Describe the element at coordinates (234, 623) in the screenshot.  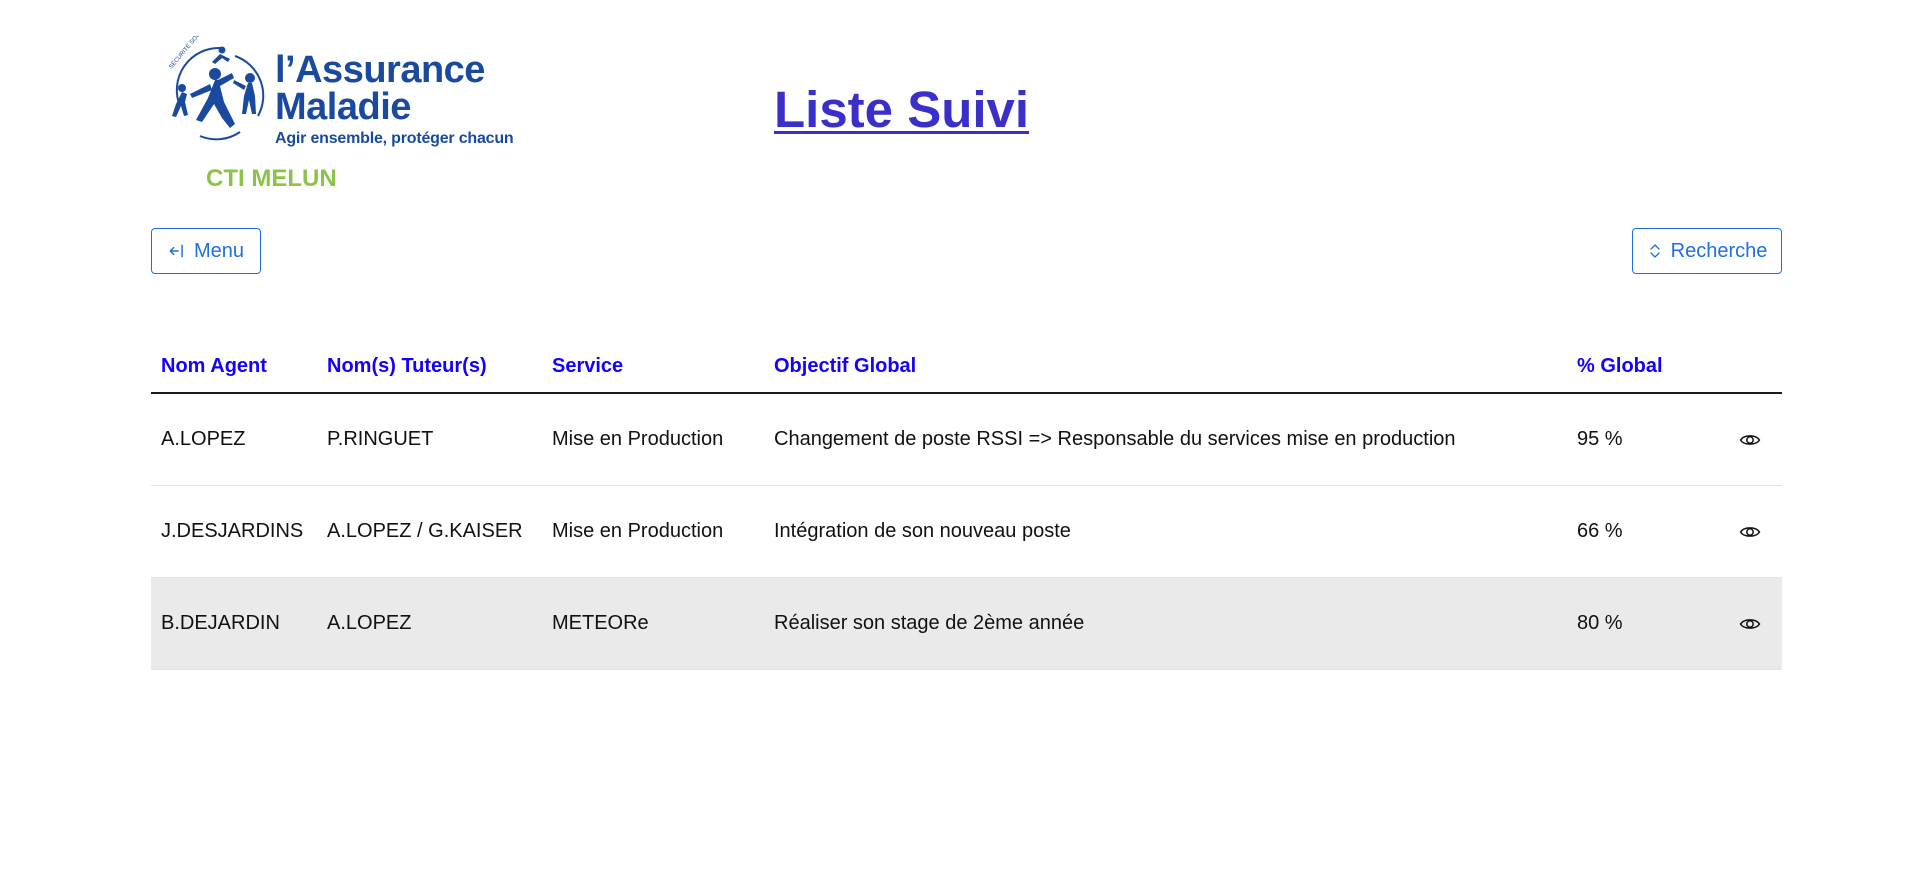
I see `cell-agent: B.DEJARDIN` at that location.